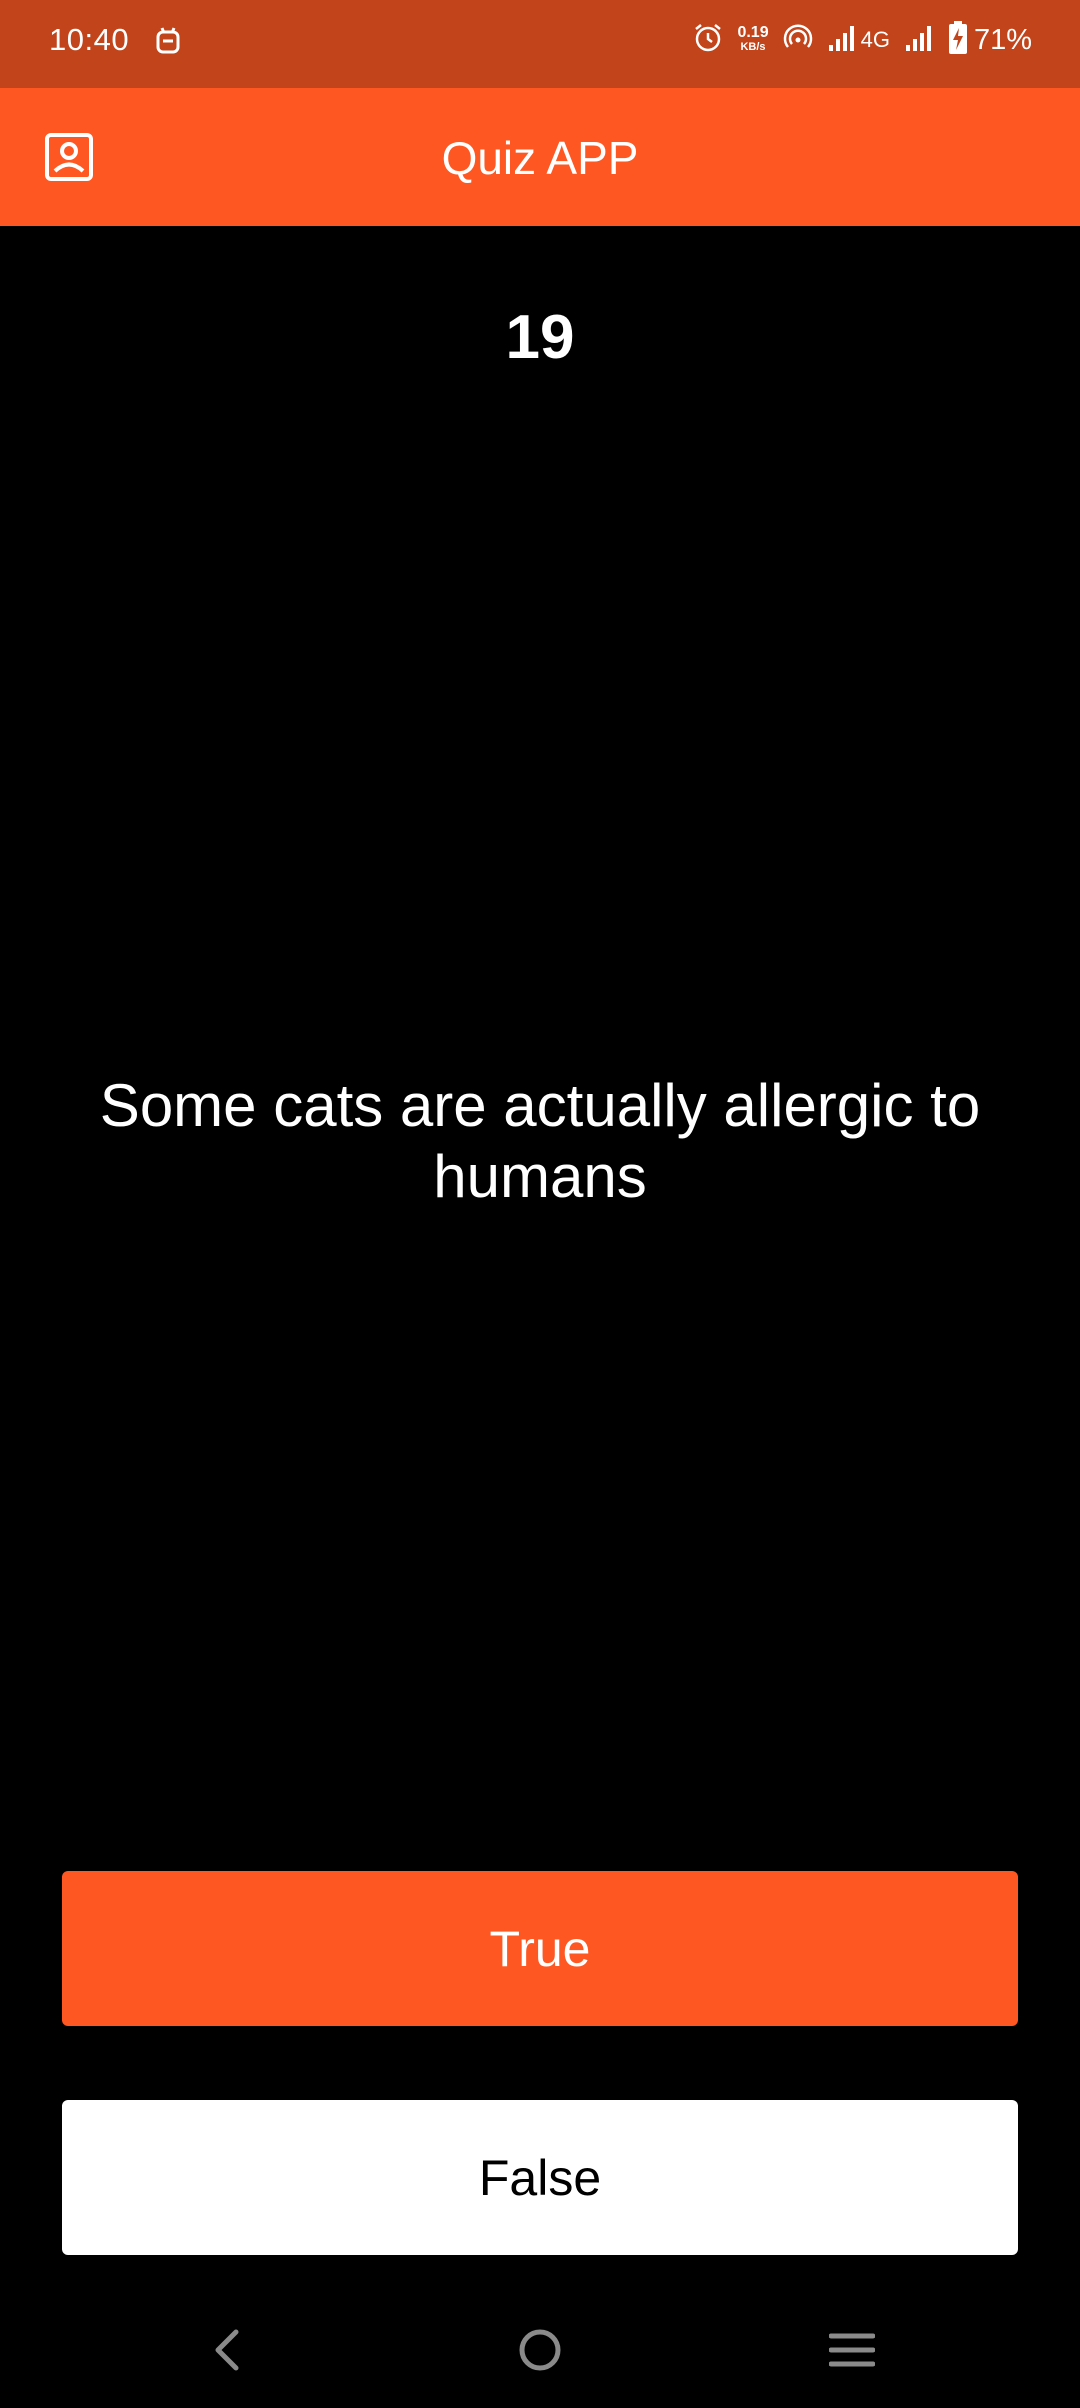 Image resolution: width=1080 pixels, height=2408 pixels. What do you see at coordinates (842, 40) in the screenshot?
I see `signal-icon` at bounding box center [842, 40].